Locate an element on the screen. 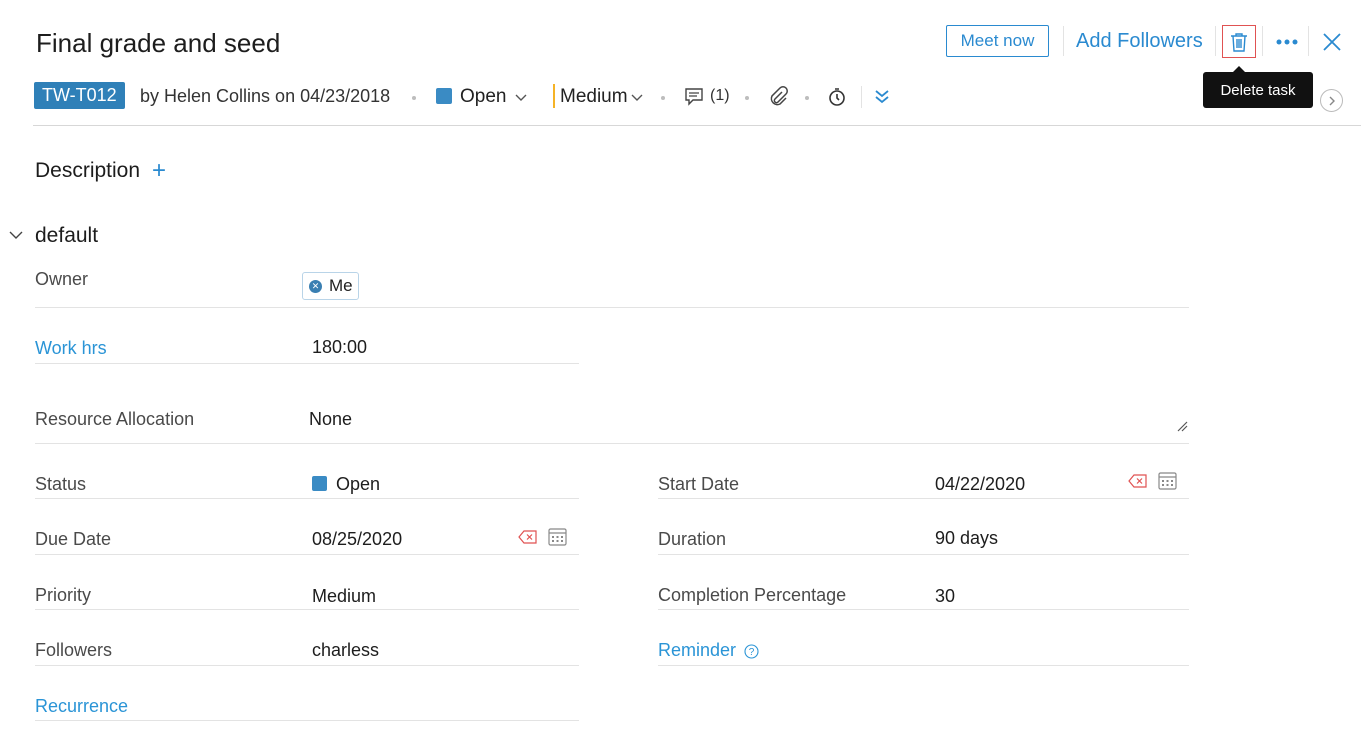 This screenshot has height=730, width=1361. start-date-field: 04/22/2020 is located at coordinates (980, 484).